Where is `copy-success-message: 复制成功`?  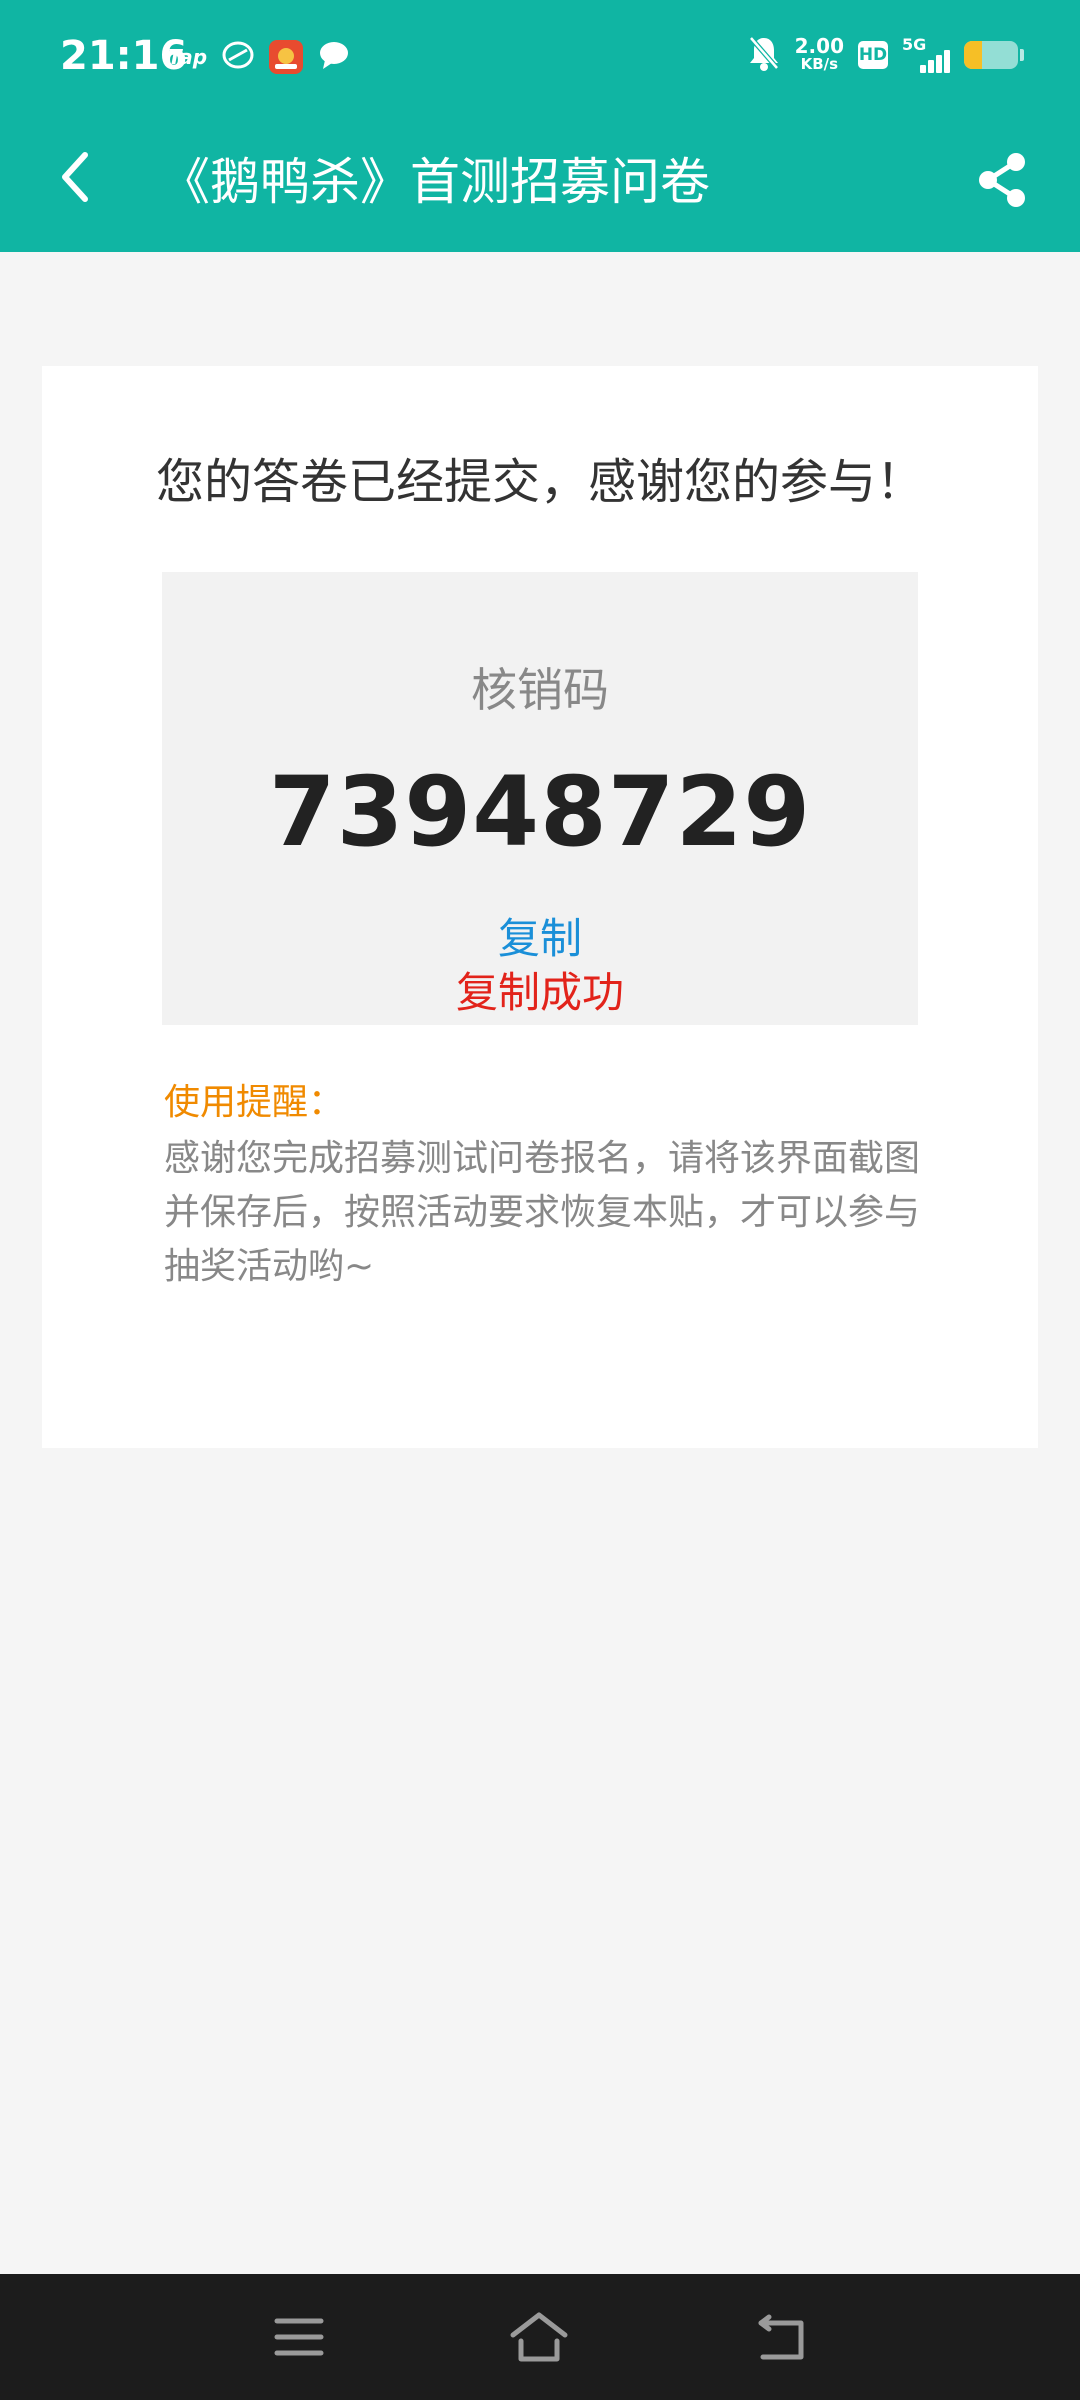 copy-success-message: 复制成功 is located at coordinates (539, 992).